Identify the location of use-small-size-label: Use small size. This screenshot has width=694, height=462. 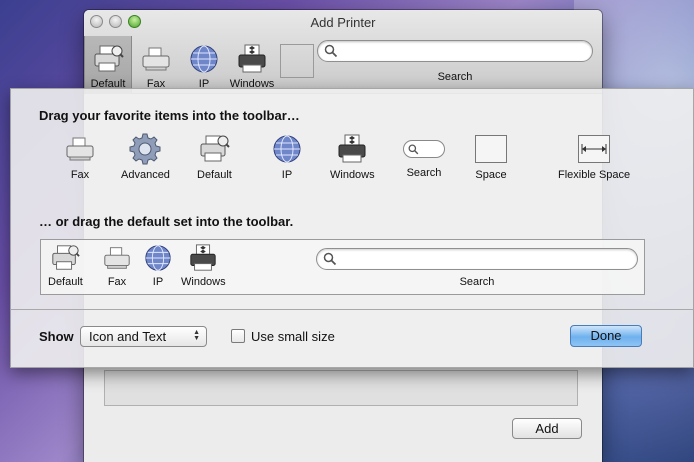
(293, 336).